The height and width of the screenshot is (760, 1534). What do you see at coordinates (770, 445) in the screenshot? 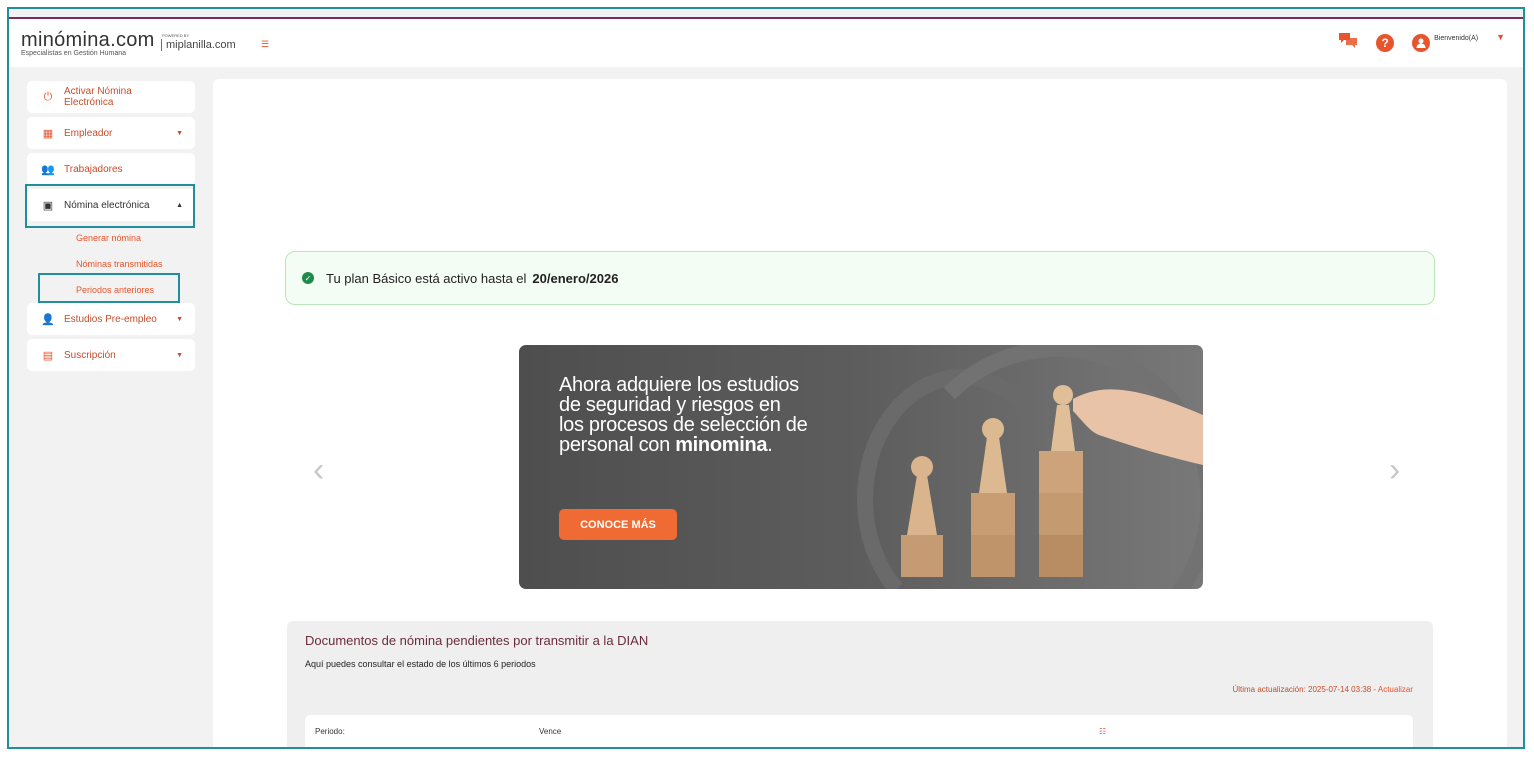
I see `banner-line-suffix: .` at bounding box center [770, 445].